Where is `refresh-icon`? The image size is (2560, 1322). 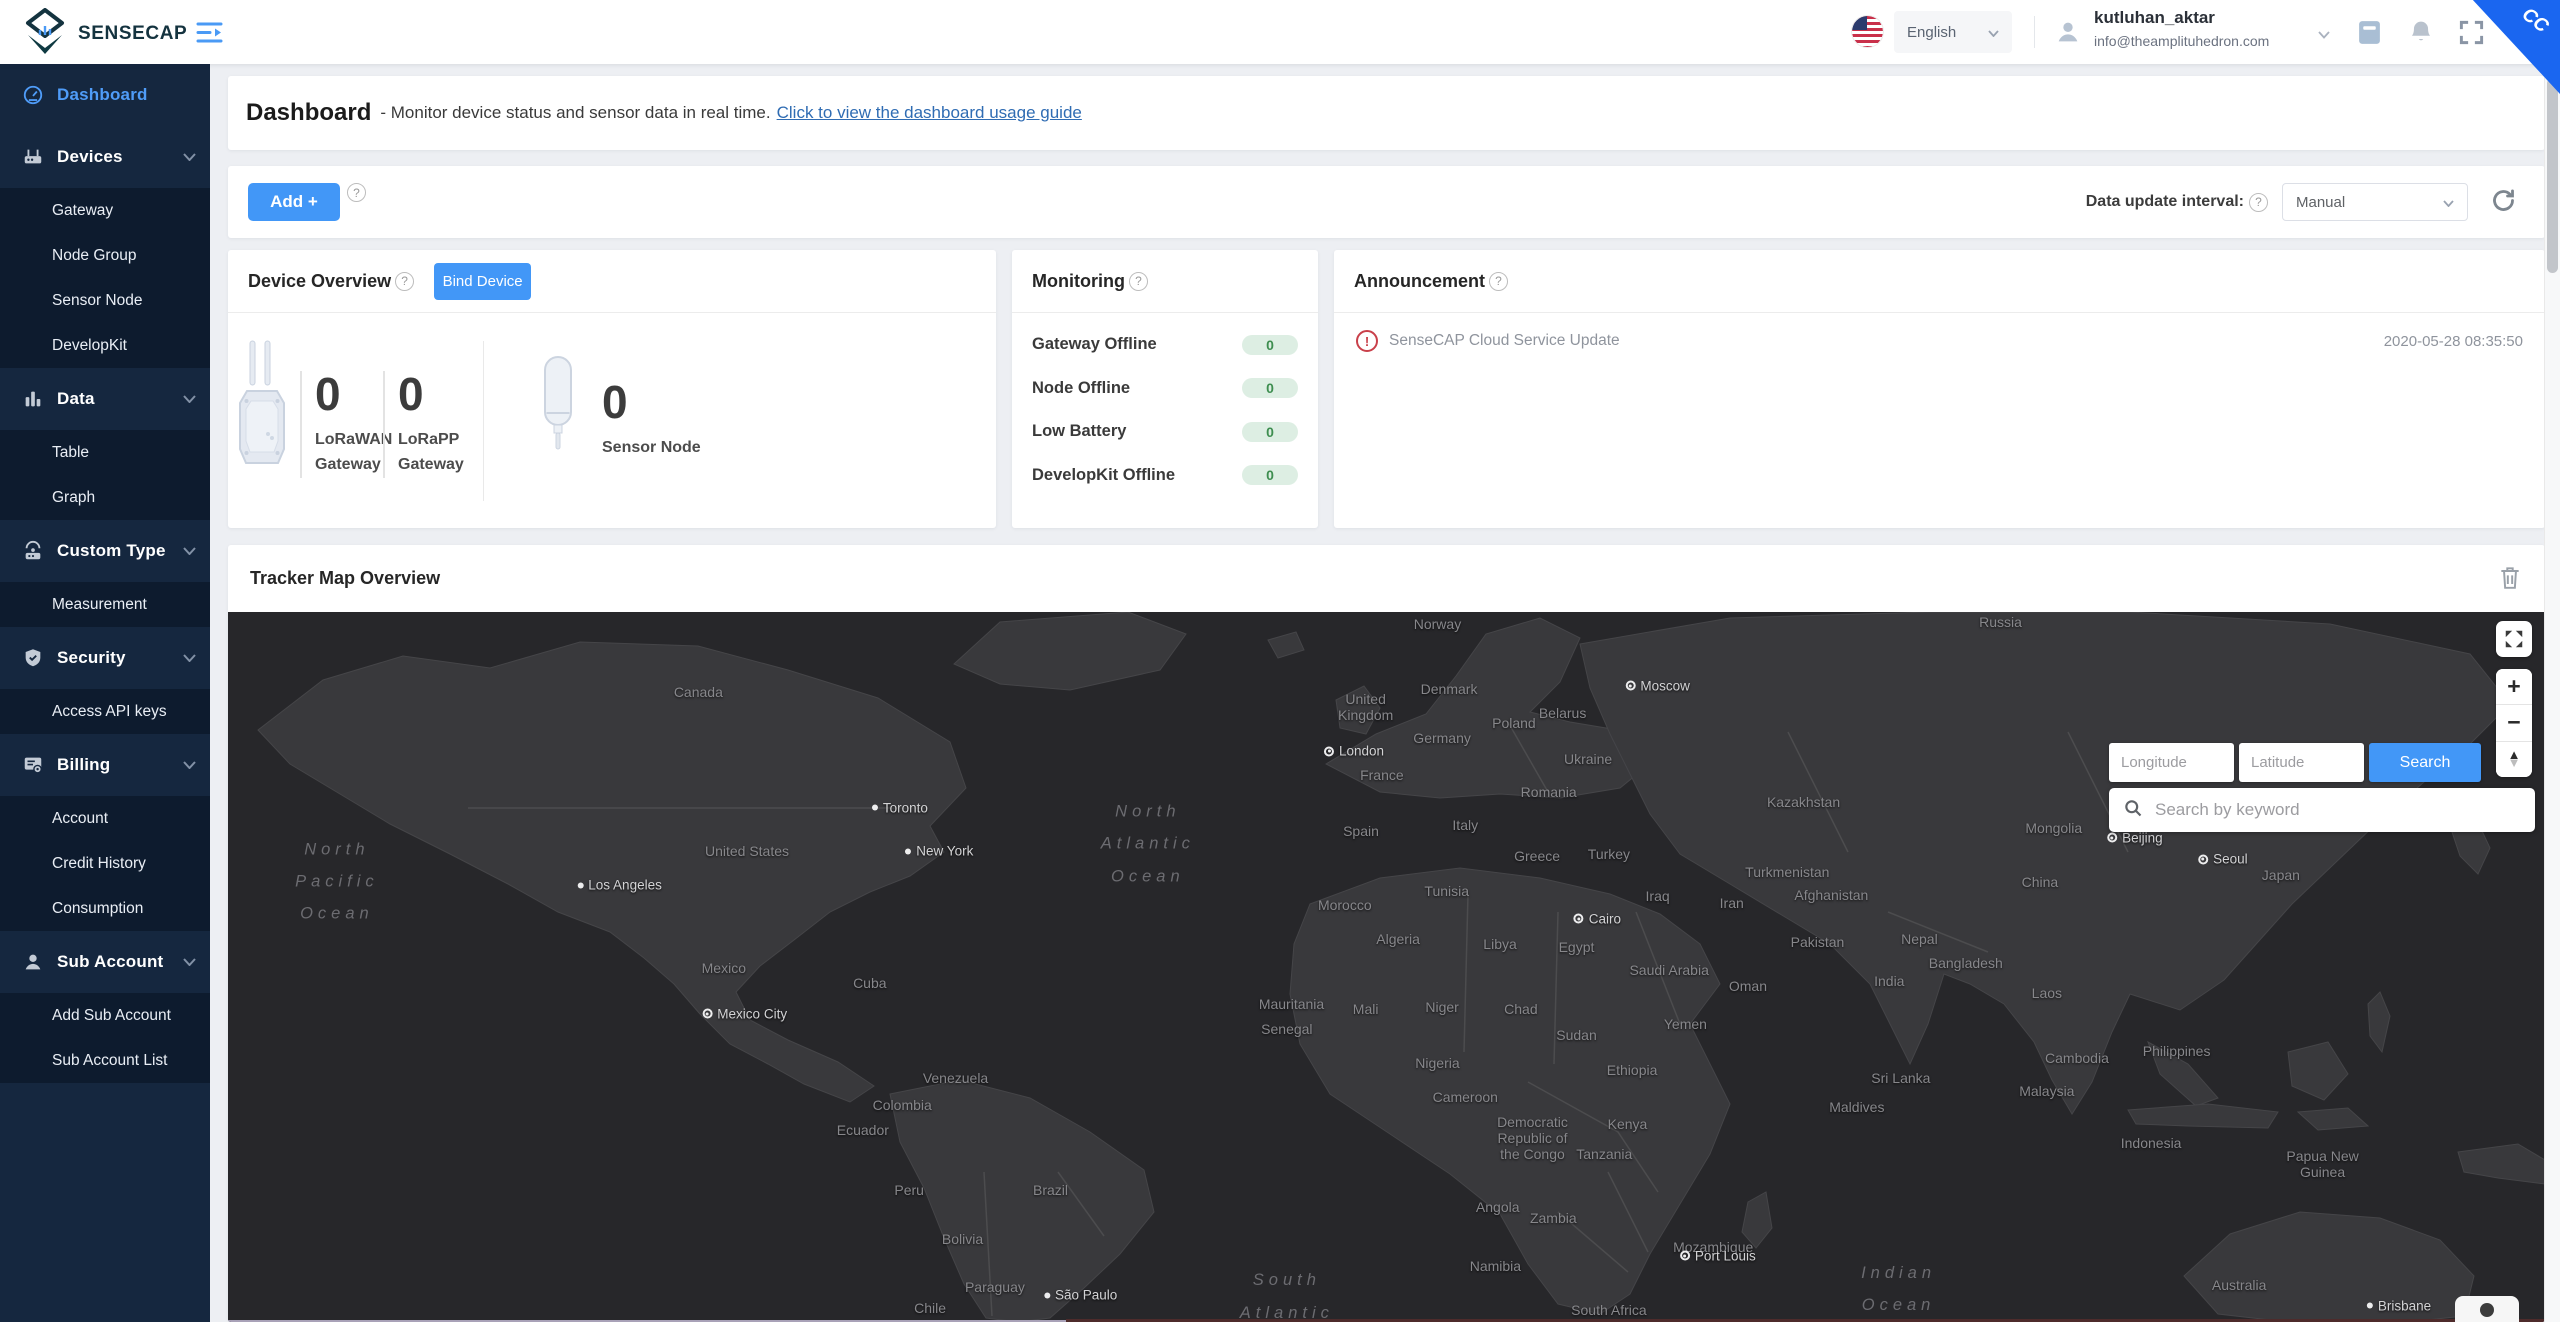 refresh-icon is located at coordinates (2503, 202).